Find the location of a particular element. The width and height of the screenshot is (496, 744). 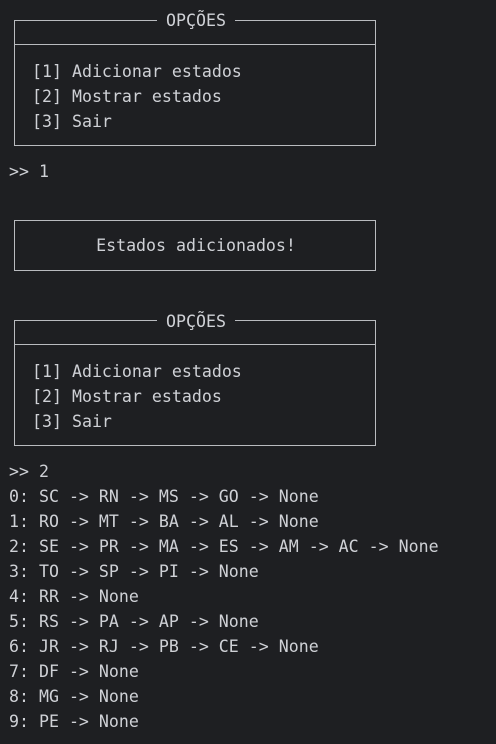

output-line: 6: JR -> RJ -> PB -> CE -> None is located at coordinates (164, 646).